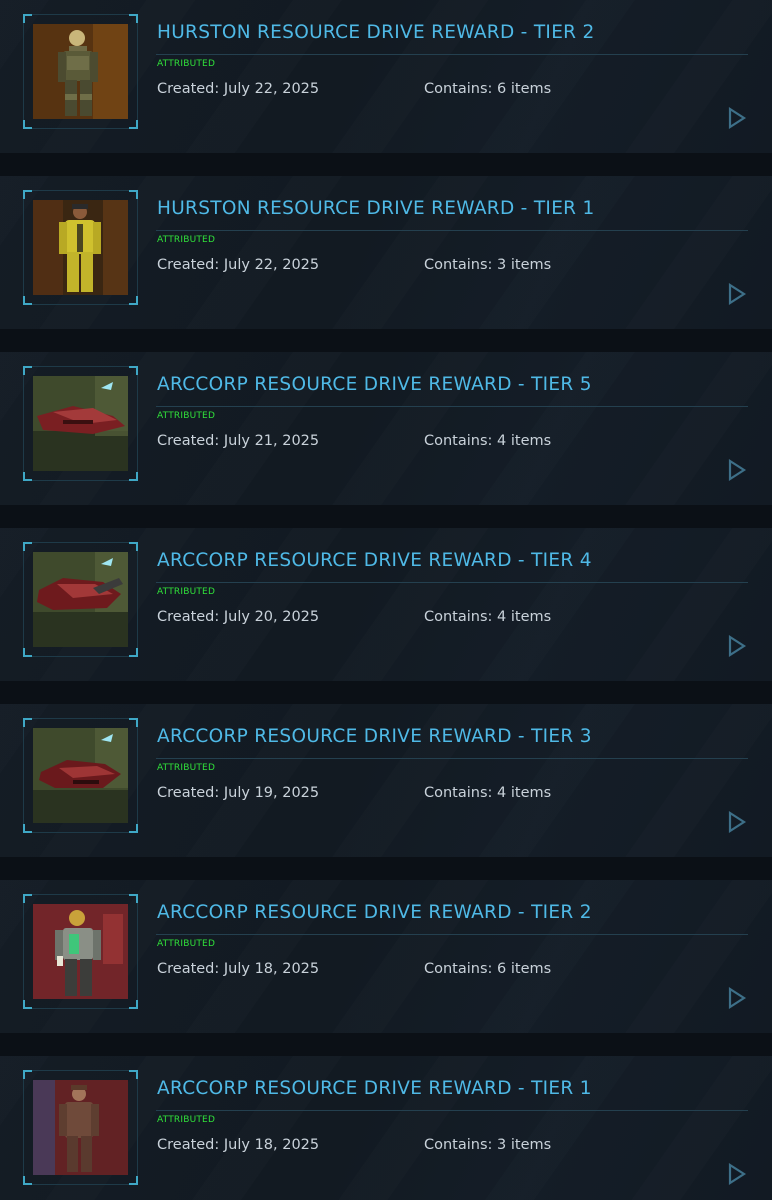 The image size is (772, 1200). Describe the element at coordinates (238, 617) in the screenshot. I see `created-date: Created: July 20, 2025` at that location.